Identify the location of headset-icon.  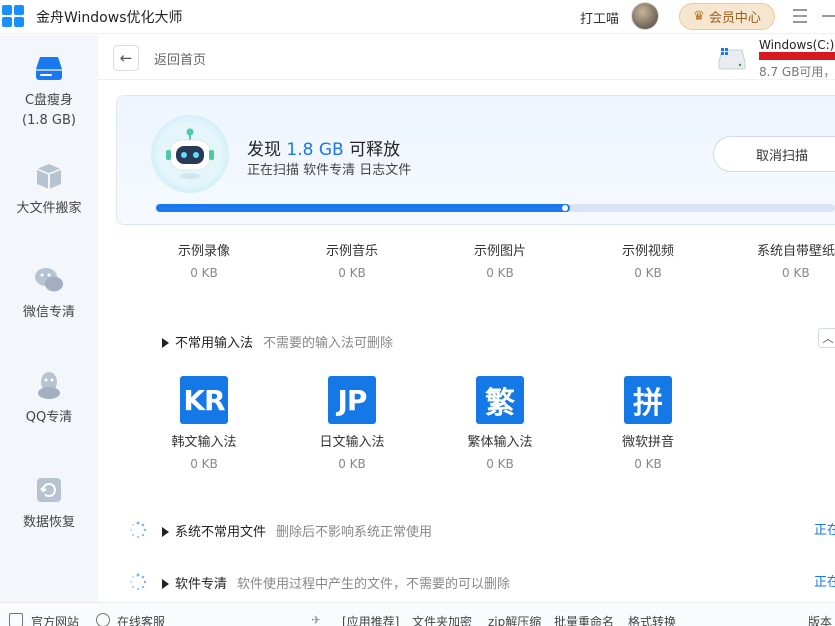
(103, 619).